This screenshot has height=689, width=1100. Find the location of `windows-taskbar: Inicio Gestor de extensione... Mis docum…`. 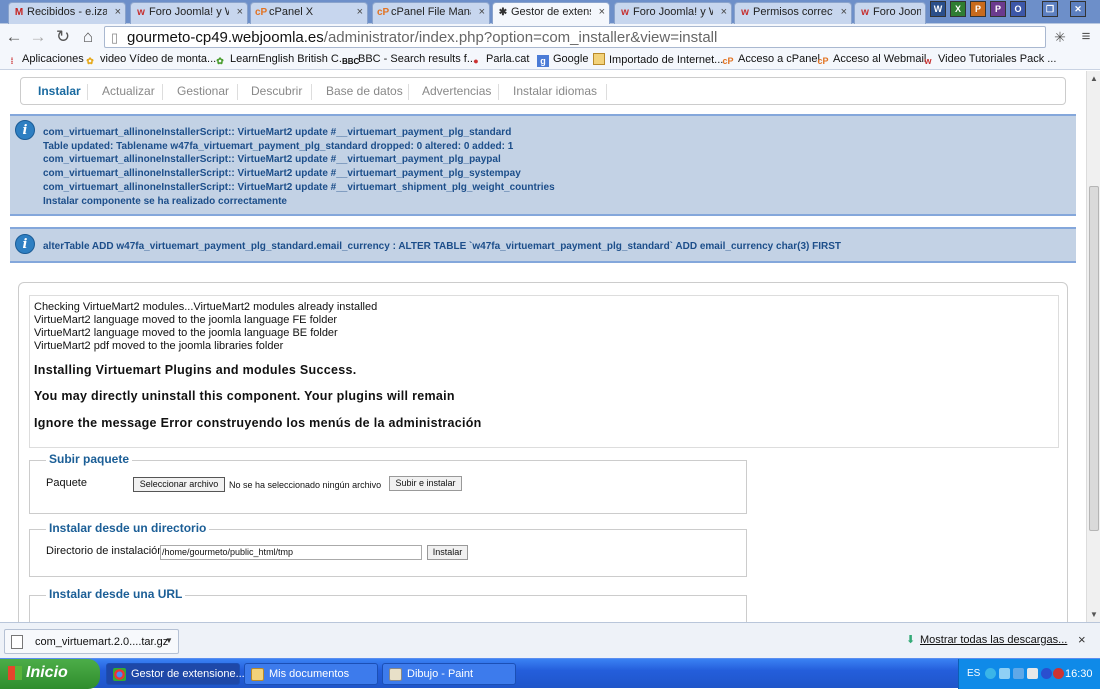

windows-taskbar: Inicio Gestor de extensione... Mis docum… is located at coordinates (550, 673).